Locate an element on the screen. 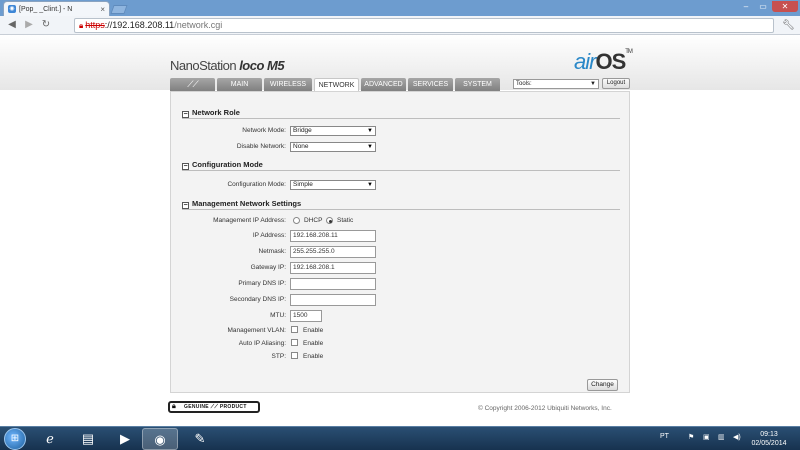  primary-dns-input is located at coordinates (333, 284).